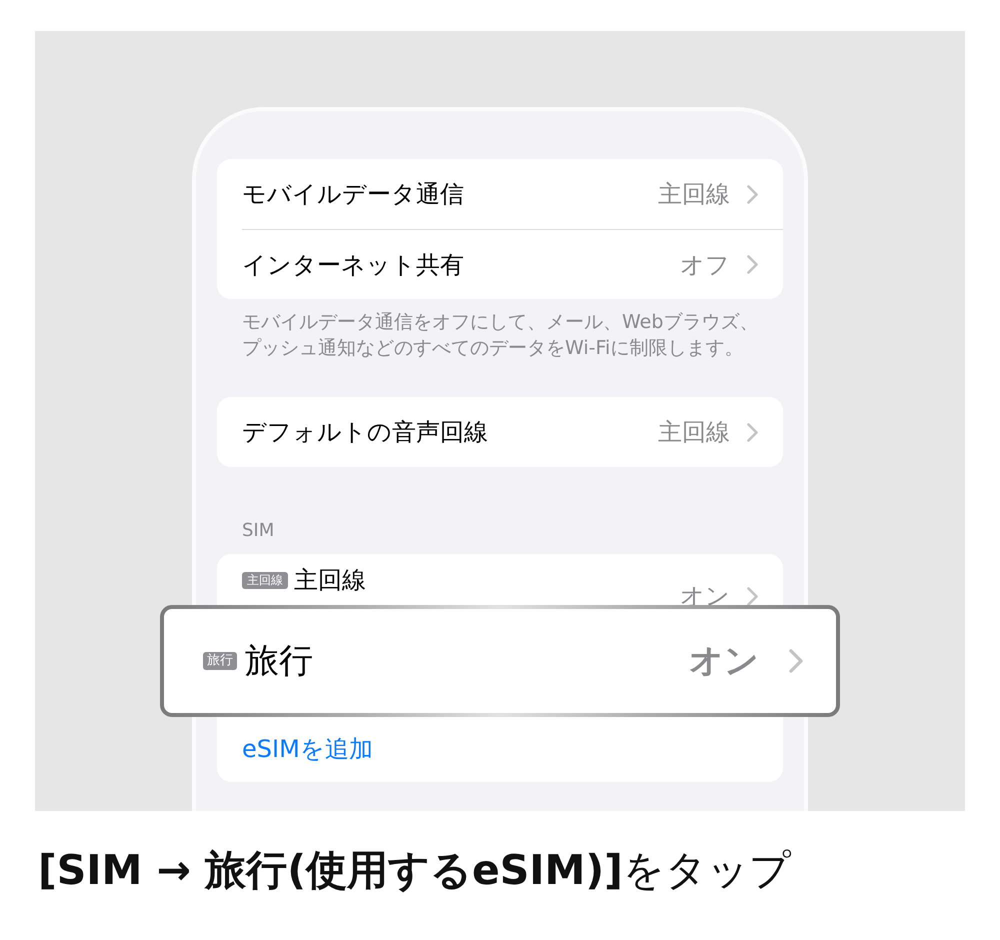  What do you see at coordinates (353, 265) in the screenshot?
I see `row-label: インターネット共有` at bounding box center [353, 265].